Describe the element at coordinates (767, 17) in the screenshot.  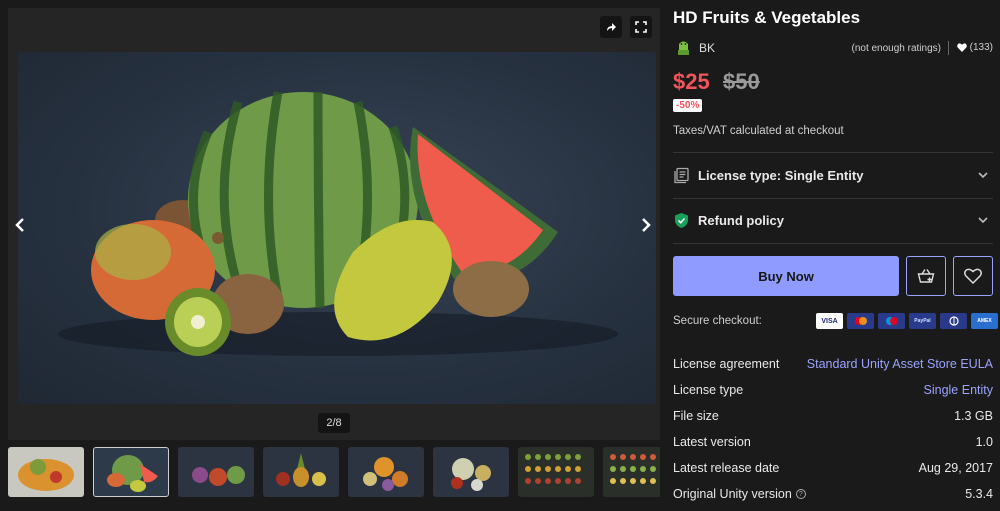
I see `product-title: HD Fruits & Vegetables` at that location.